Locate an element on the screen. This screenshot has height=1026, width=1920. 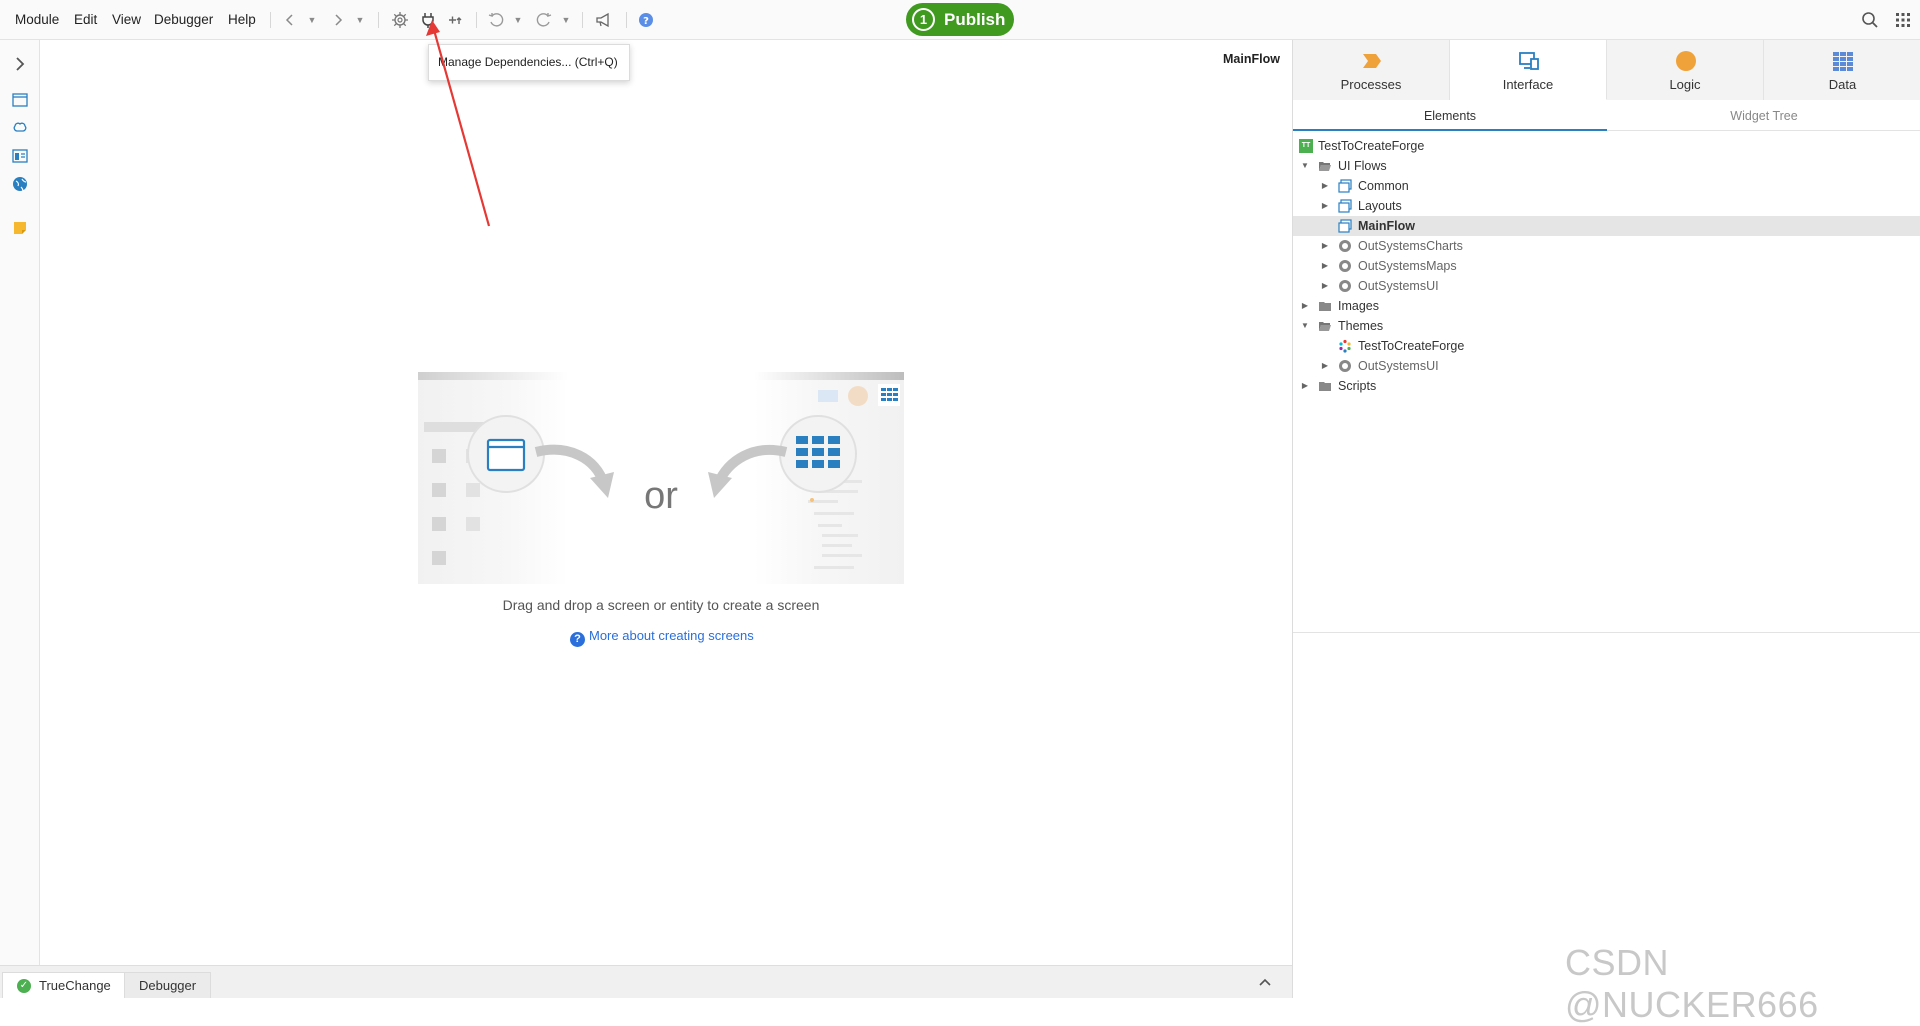
screen-icon is located at coordinates (20, 100).